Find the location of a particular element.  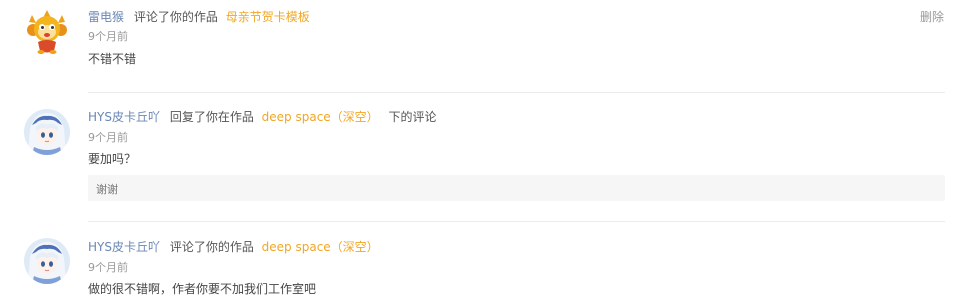

comment-header: 雷电猴 评论了你的作品 母亲节贺卡模板 is located at coordinates (199, 17).